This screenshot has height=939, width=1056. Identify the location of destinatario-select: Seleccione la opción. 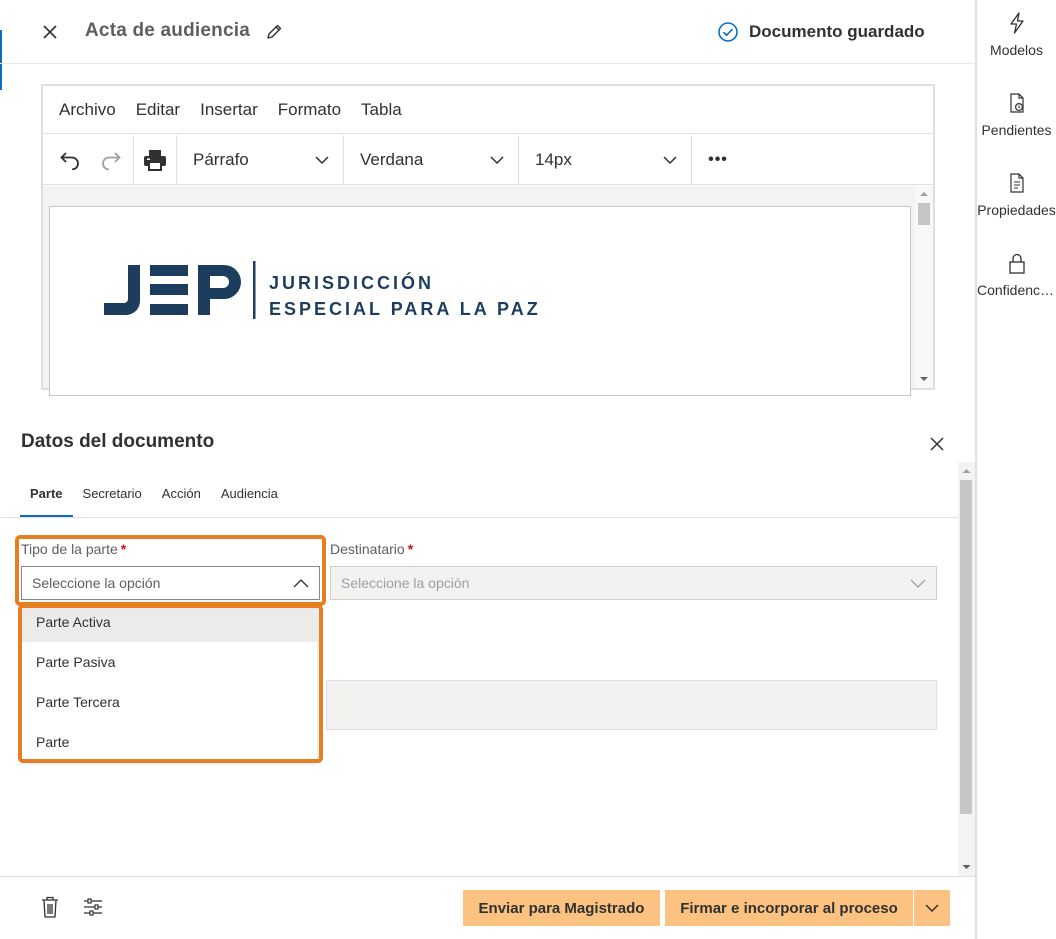
(633, 583).